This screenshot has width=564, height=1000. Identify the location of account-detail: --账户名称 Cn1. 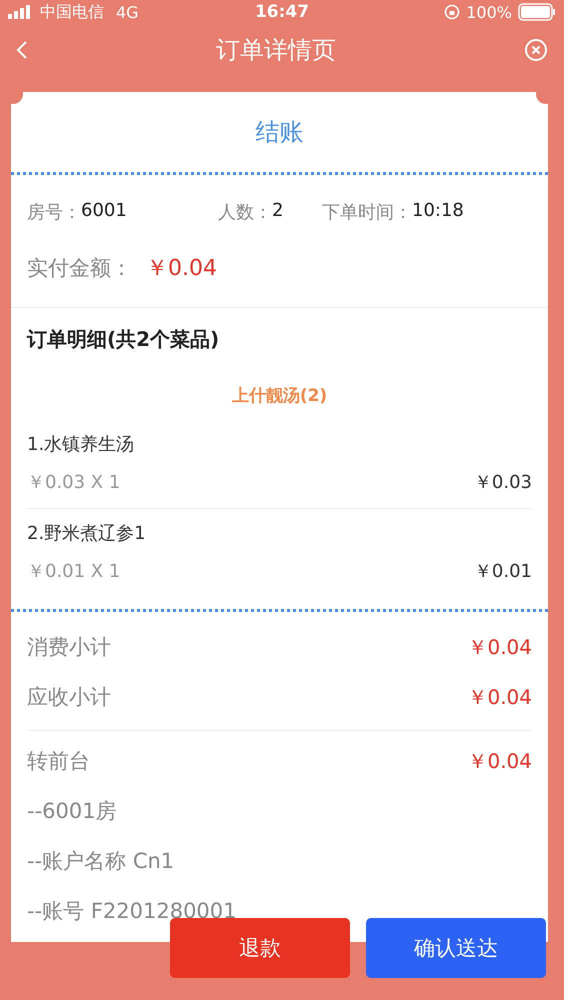
(101, 861).